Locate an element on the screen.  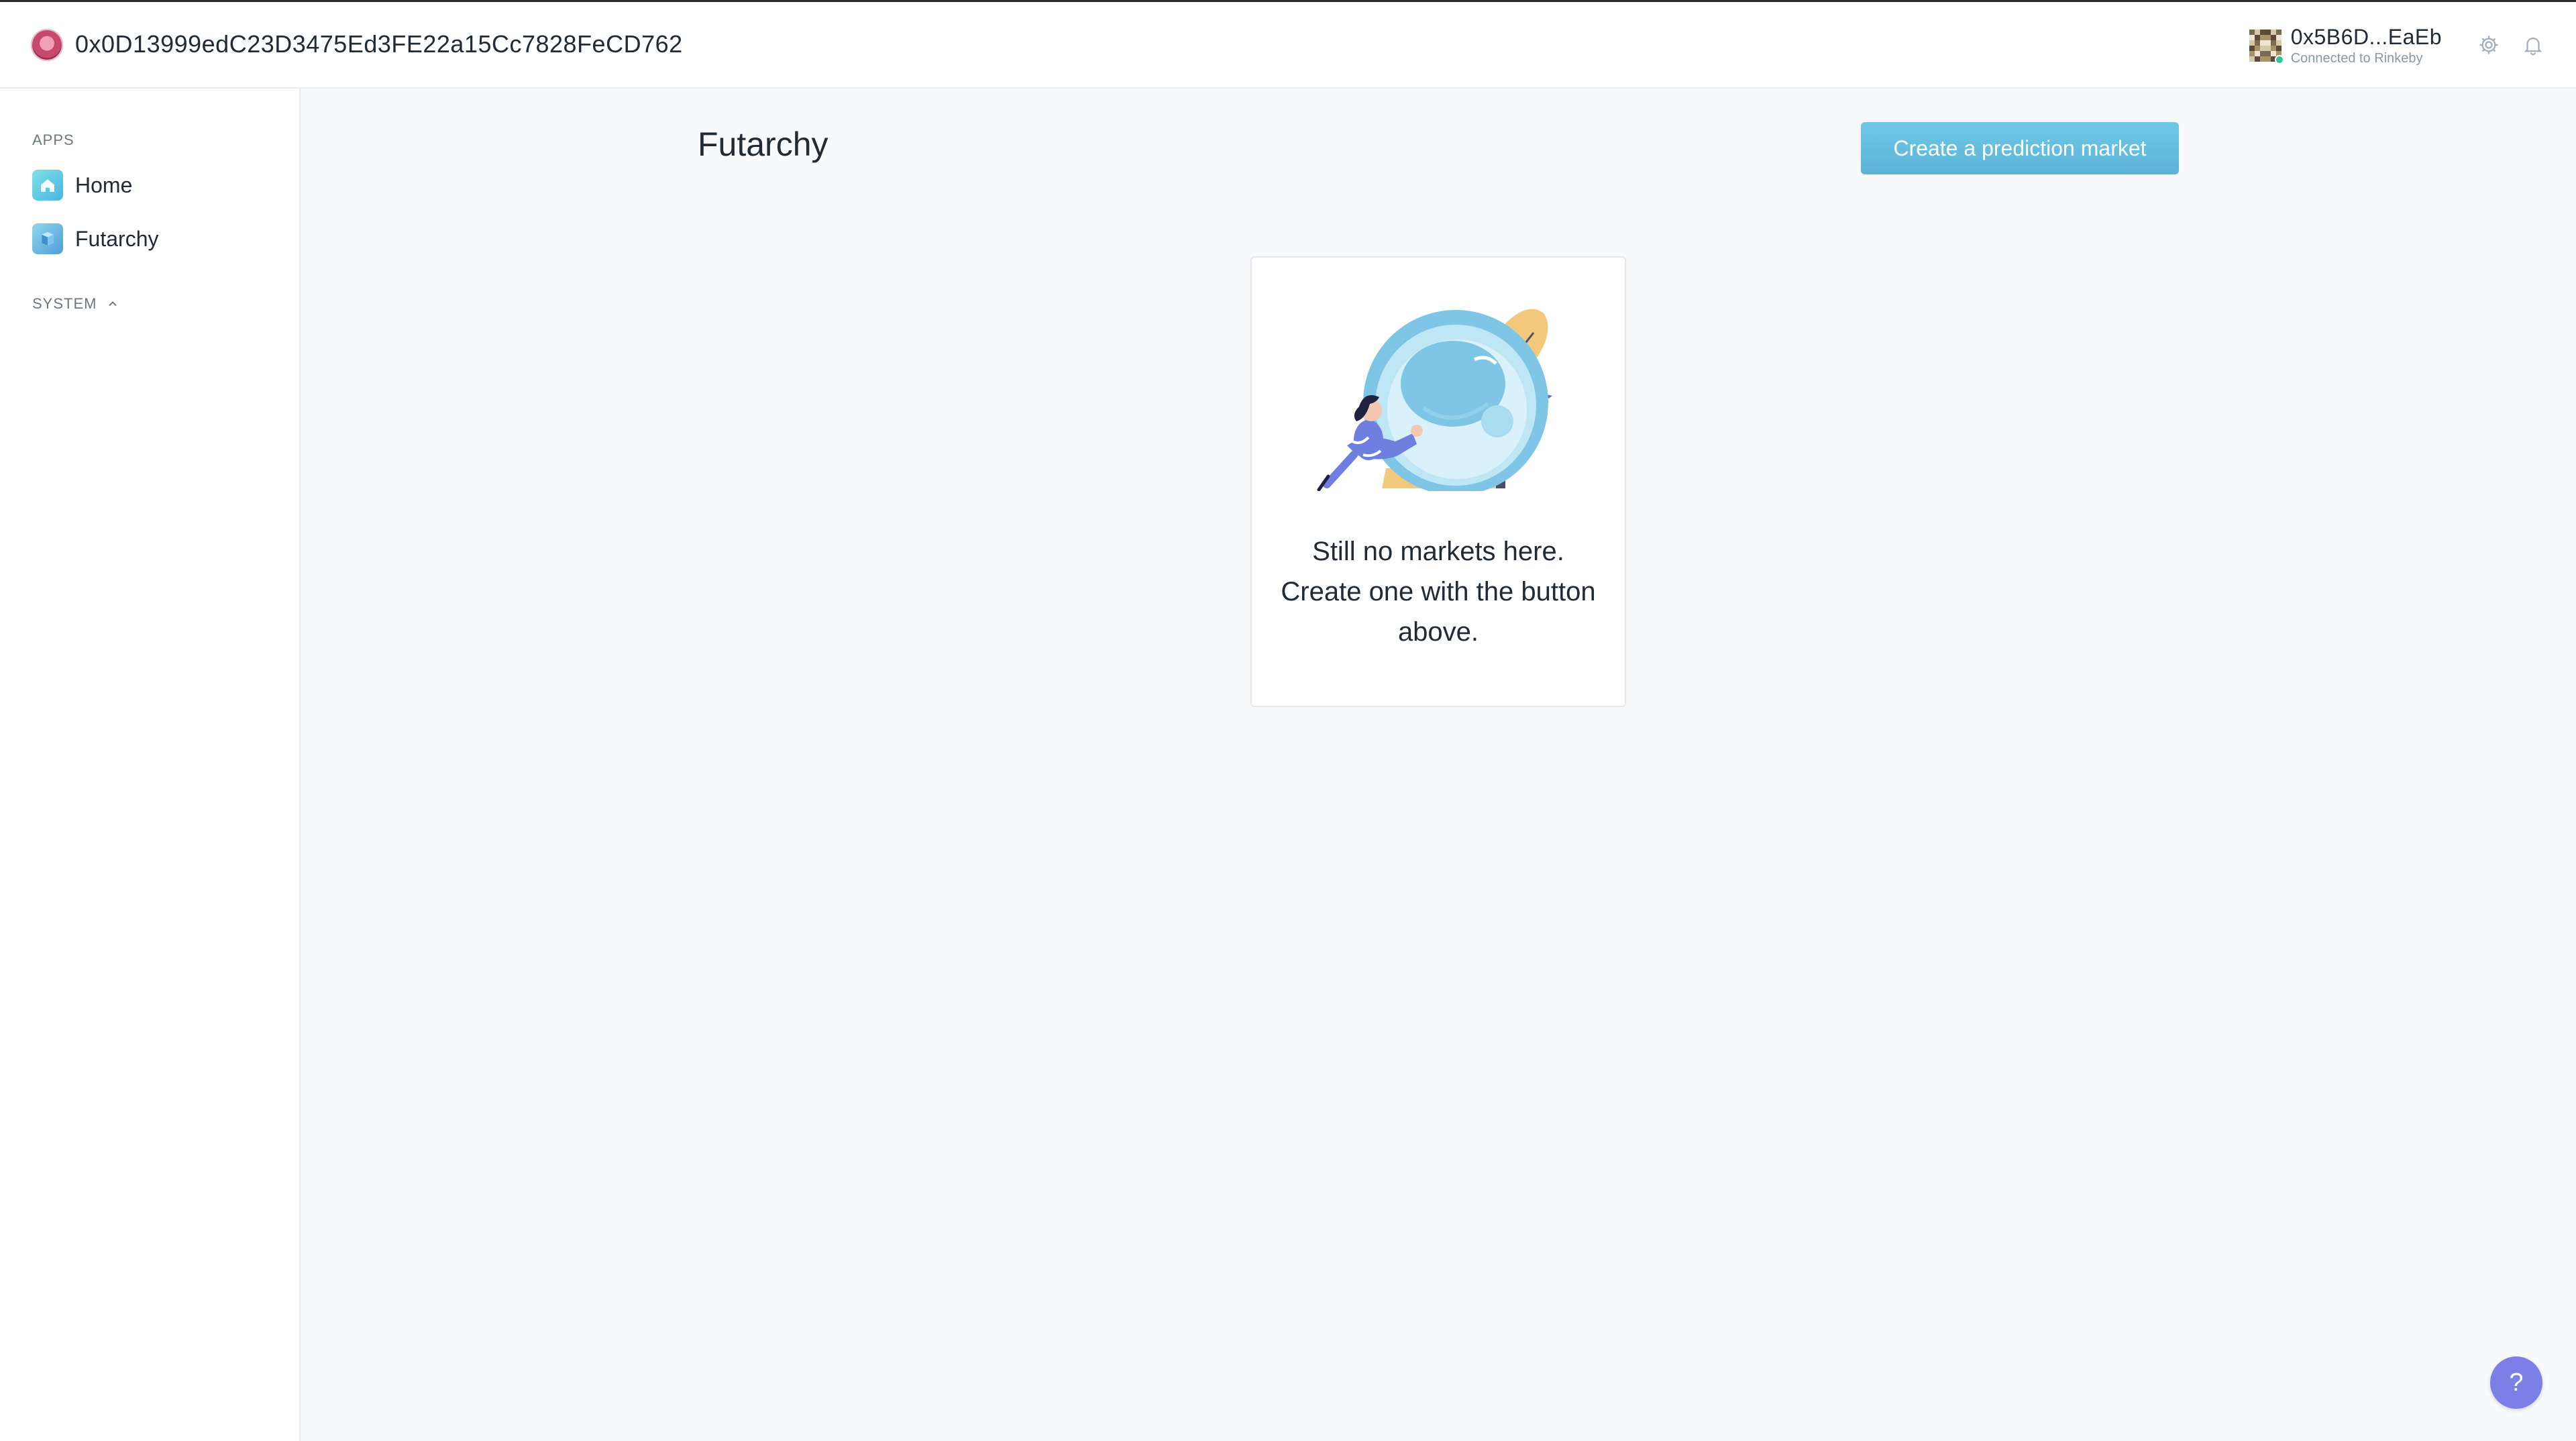
sidebar-item-label: Futarchy is located at coordinates (117, 238).